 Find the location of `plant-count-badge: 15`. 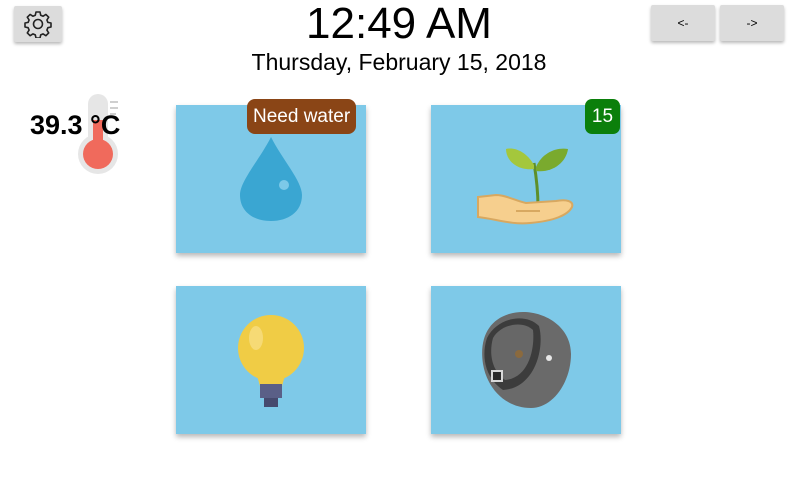

plant-count-badge: 15 is located at coordinates (602, 116).